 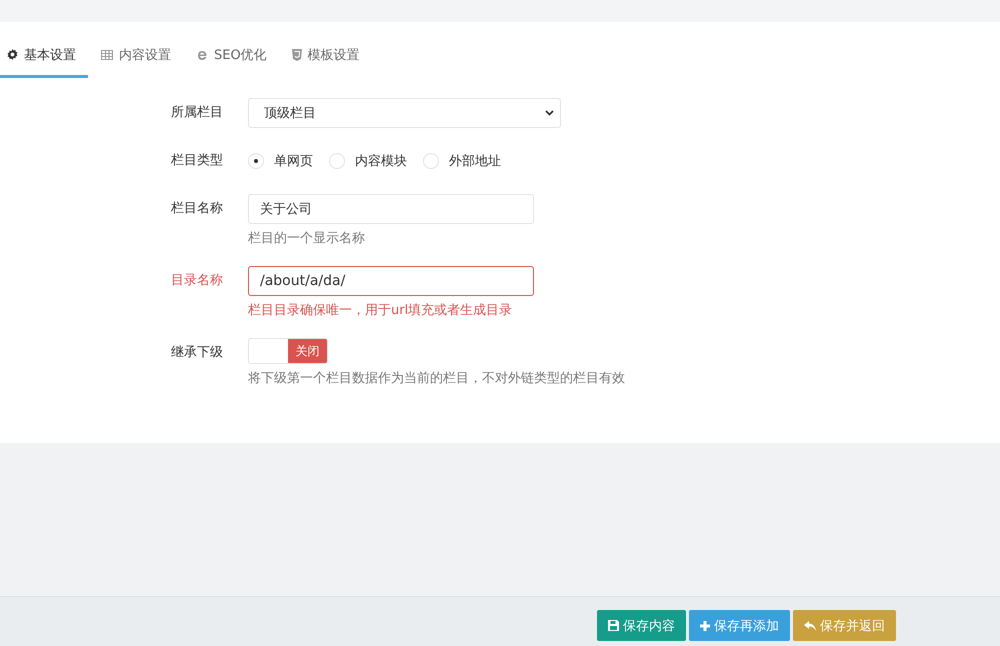 What do you see at coordinates (381, 161) in the screenshot?
I see `radio-label: 内容模块` at bounding box center [381, 161].